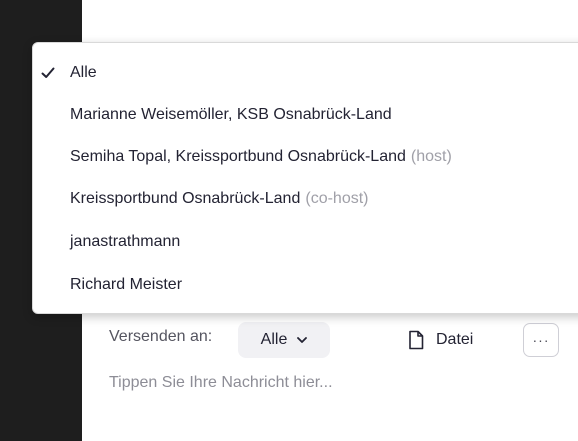 The height and width of the screenshot is (441, 578). I want to click on menu-item-participant: janastrathmann, so click(305, 242).